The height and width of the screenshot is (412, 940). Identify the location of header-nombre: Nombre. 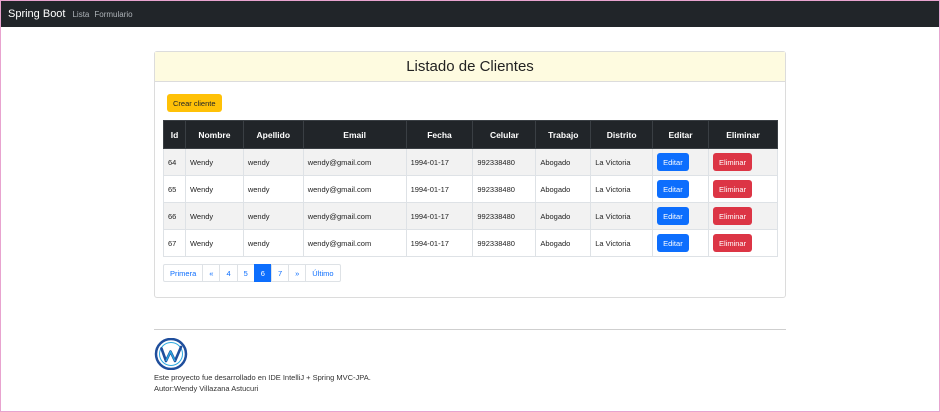
(214, 134).